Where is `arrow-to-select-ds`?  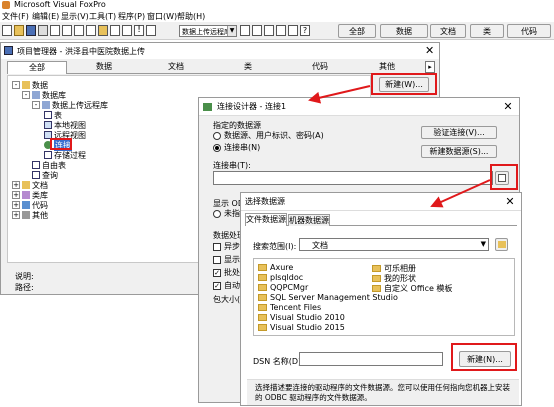
arrow-to-select-ds is located at coordinates (460, 193).